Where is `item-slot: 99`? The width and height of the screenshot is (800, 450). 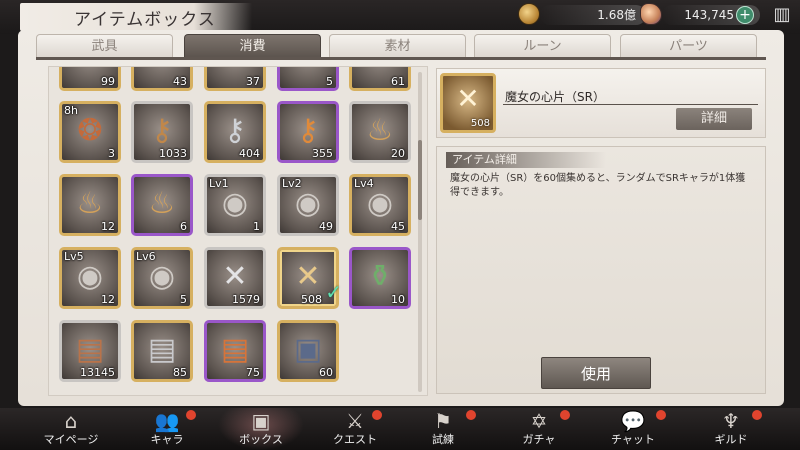 item-slot: 99 is located at coordinates (90, 79).